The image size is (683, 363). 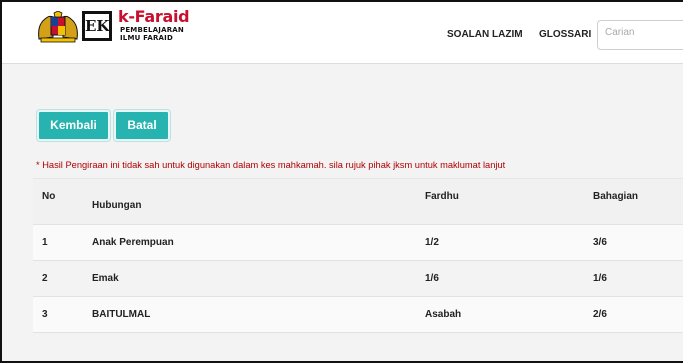 I want to click on brand-name: k-Faraid, so click(x=154, y=16).